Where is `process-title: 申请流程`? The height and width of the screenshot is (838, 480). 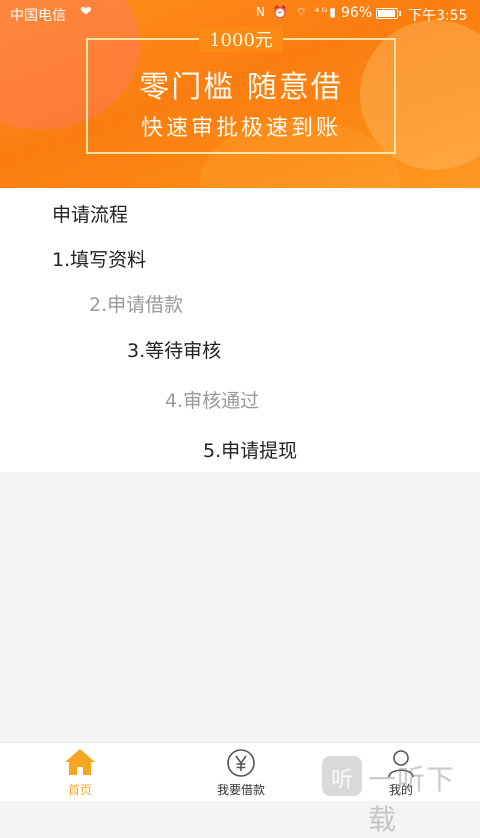 process-title: 申请流程 is located at coordinates (90, 215).